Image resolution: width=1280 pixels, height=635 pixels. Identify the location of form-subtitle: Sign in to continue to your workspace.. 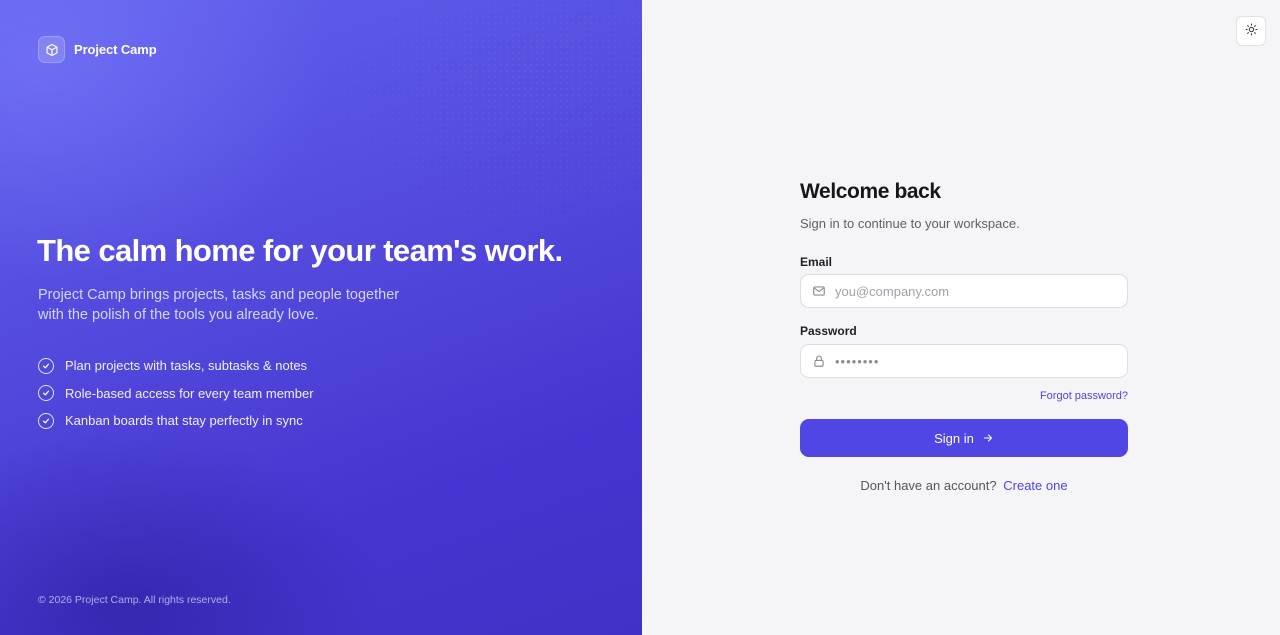
(910, 223).